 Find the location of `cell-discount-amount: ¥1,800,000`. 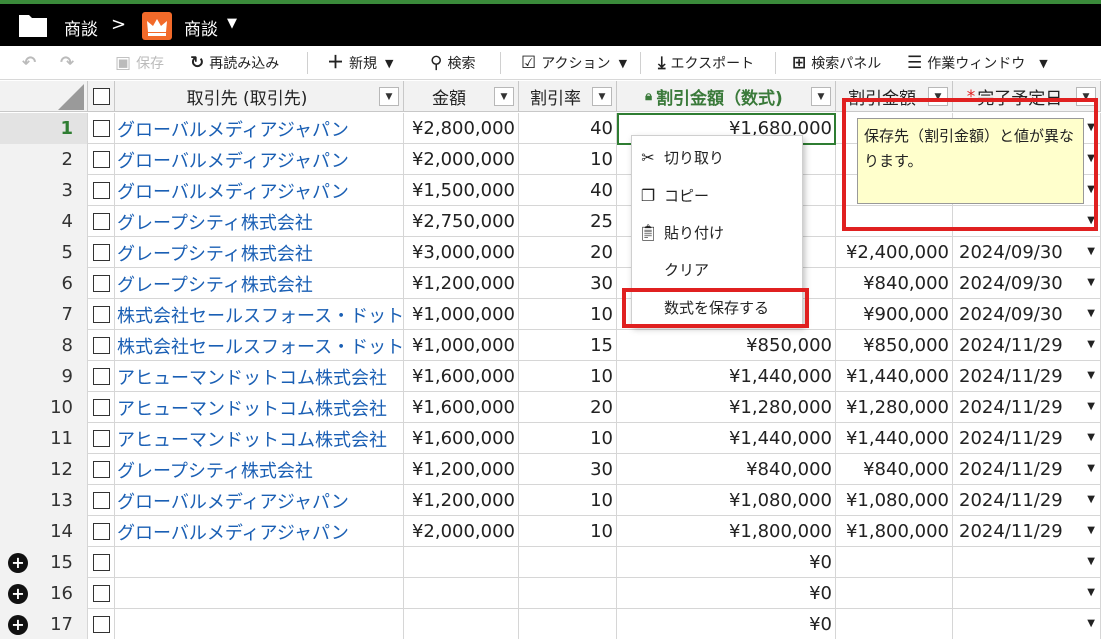

cell-discount-amount: ¥1,800,000 is located at coordinates (894, 531).